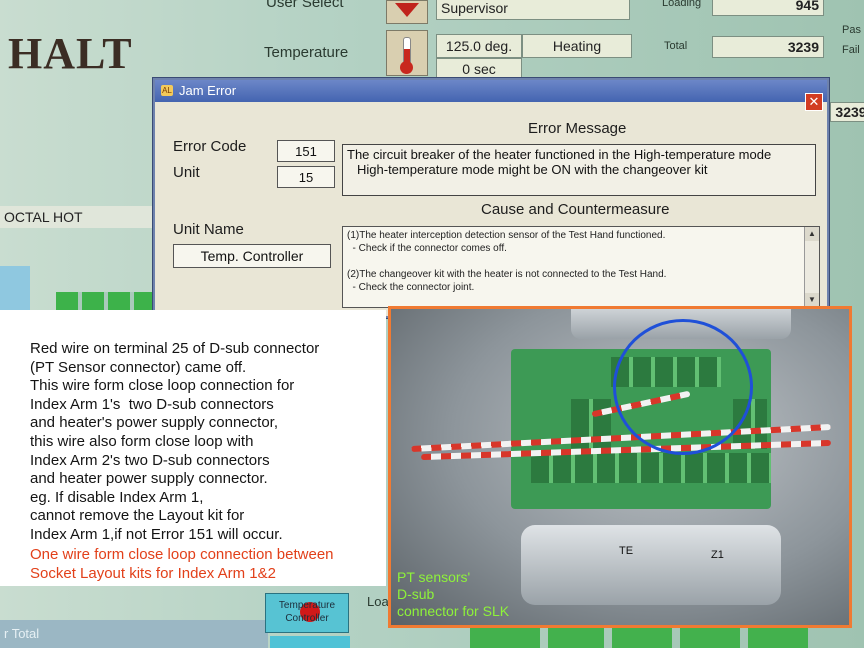 The width and height of the screenshot is (864, 648). I want to click on temperature-label: Temperature, so click(306, 52).